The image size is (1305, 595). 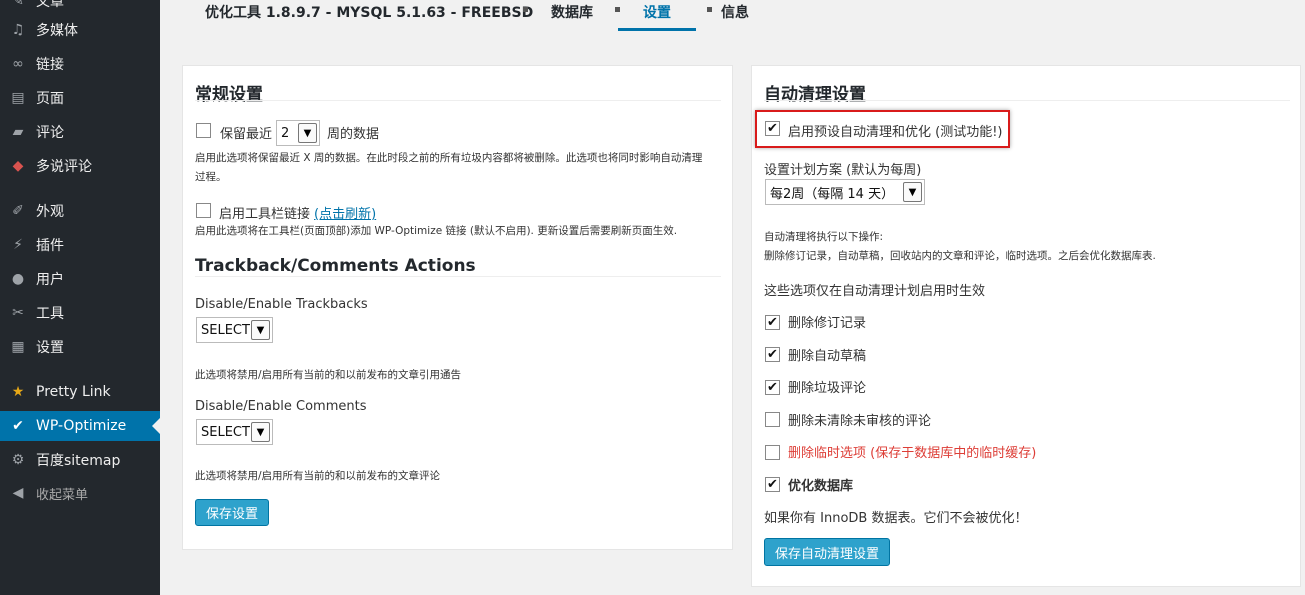 What do you see at coordinates (18, 4) in the screenshot?
I see `pin-icon: ✎` at bounding box center [18, 4].